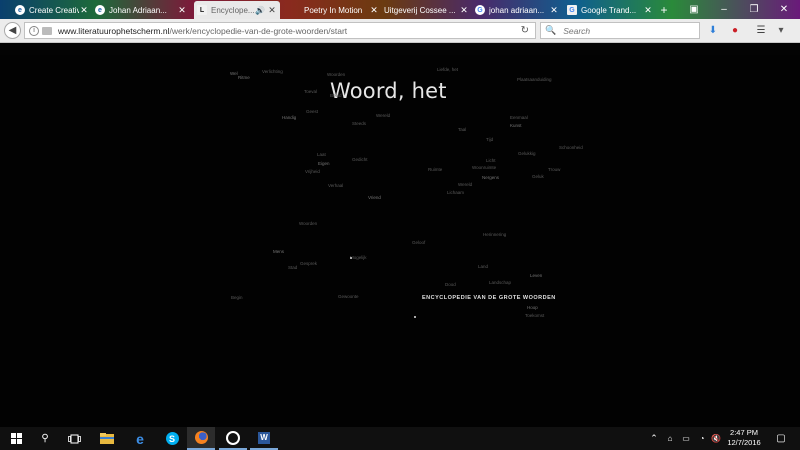 Image resolution: width=800 pixels, height=450 pixels. I want to click on cloud-word: Toekomst, so click(534, 315).